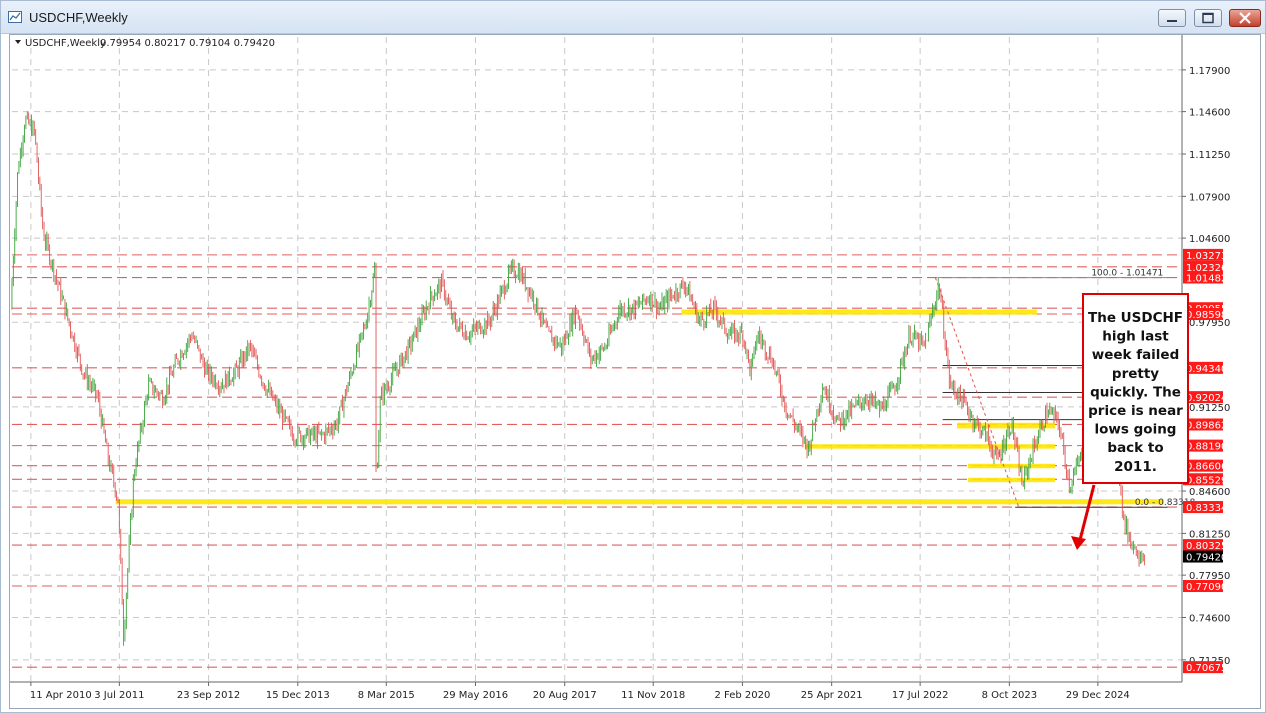 This screenshot has height=713, width=1266. What do you see at coordinates (1206, 279) in the screenshot?
I see `level-price-label: 1.01482` at bounding box center [1206, 279].